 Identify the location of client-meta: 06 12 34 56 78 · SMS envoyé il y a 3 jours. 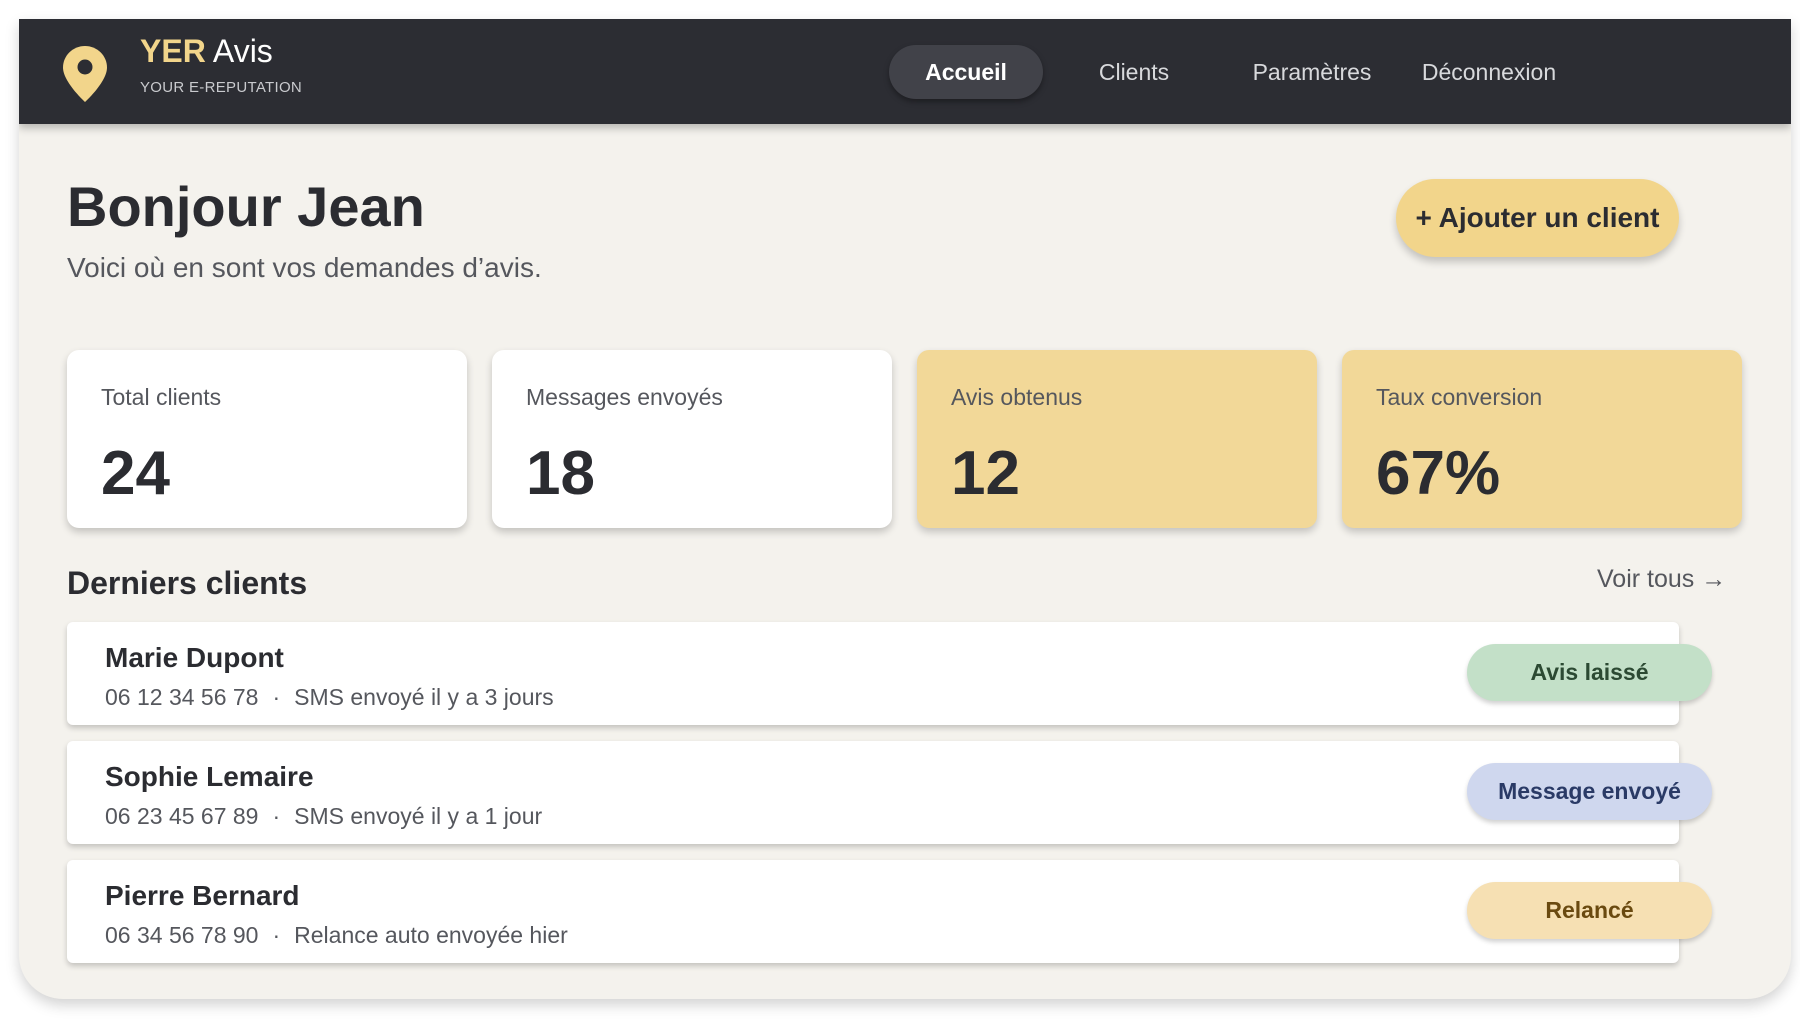
(329, 697).